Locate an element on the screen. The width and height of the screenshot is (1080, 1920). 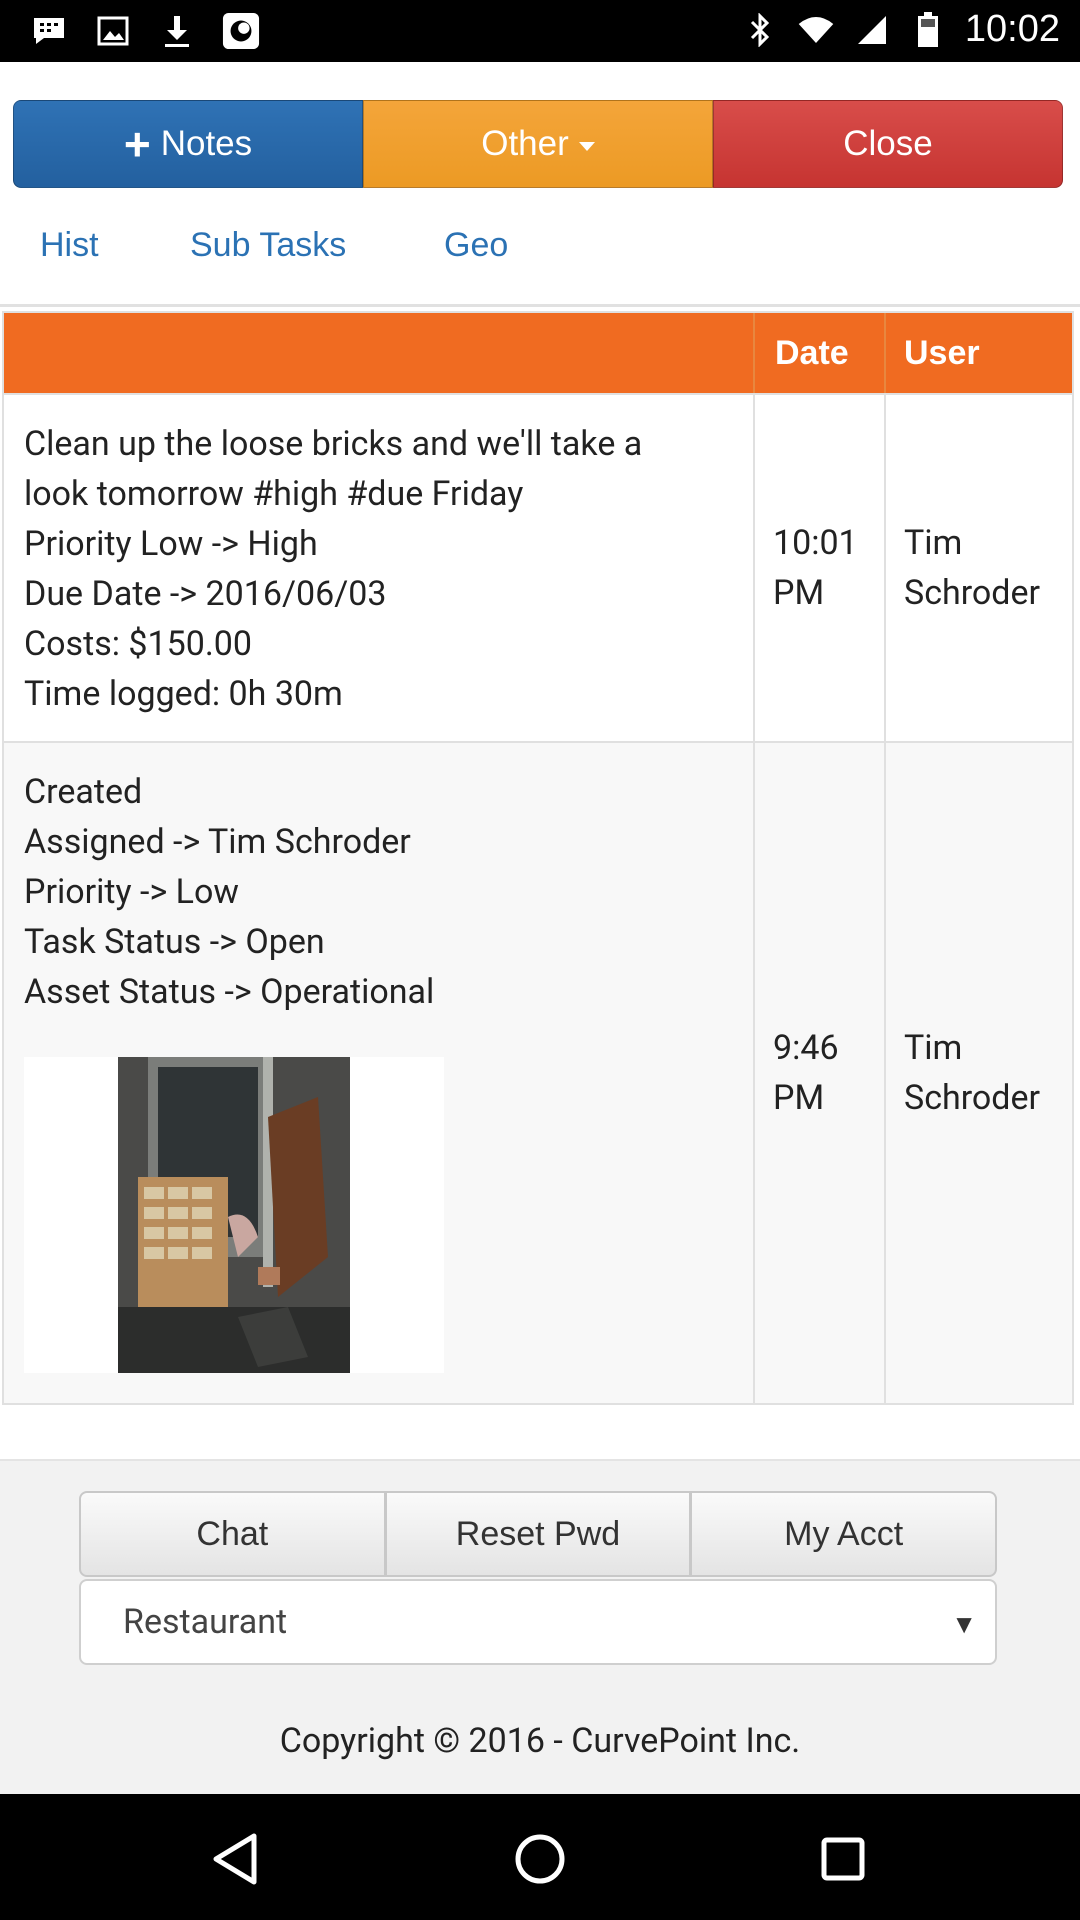
brick-damage-photo is located at coordinates (234, 1215).